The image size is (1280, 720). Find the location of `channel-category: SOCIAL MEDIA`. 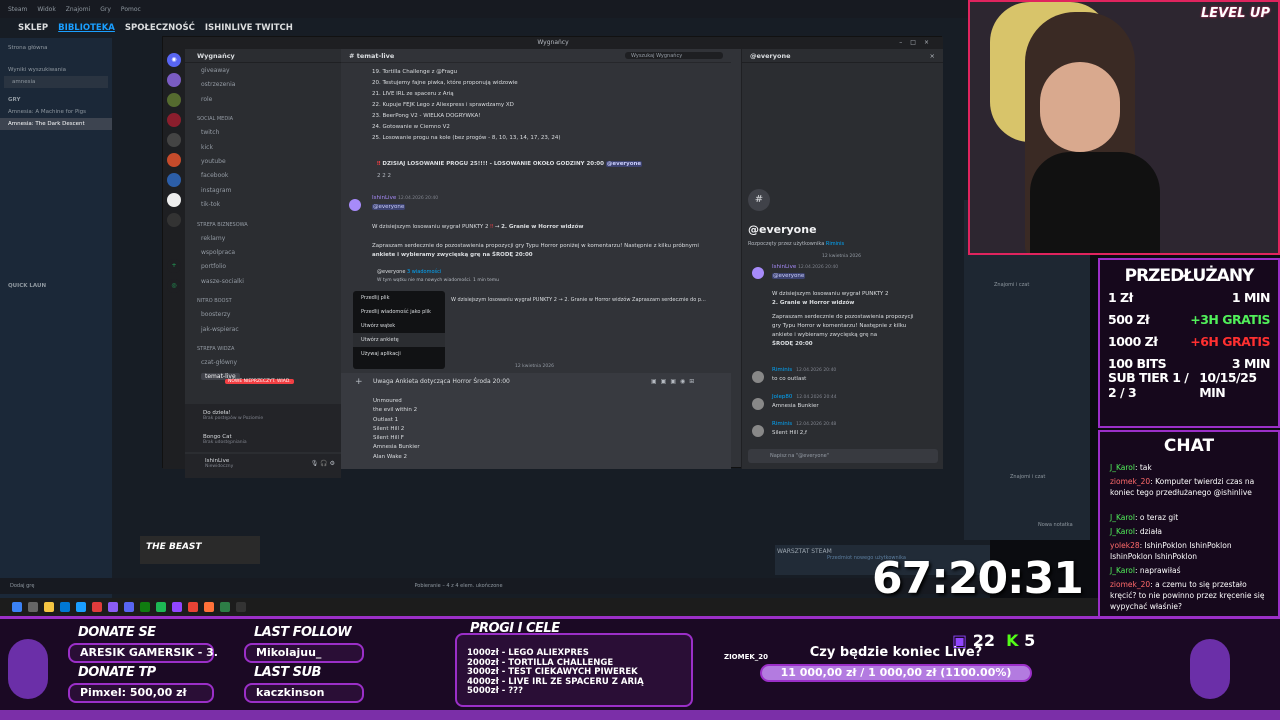

channel-category: SOCIAL MEDIA is located at coordinates (215, 119).